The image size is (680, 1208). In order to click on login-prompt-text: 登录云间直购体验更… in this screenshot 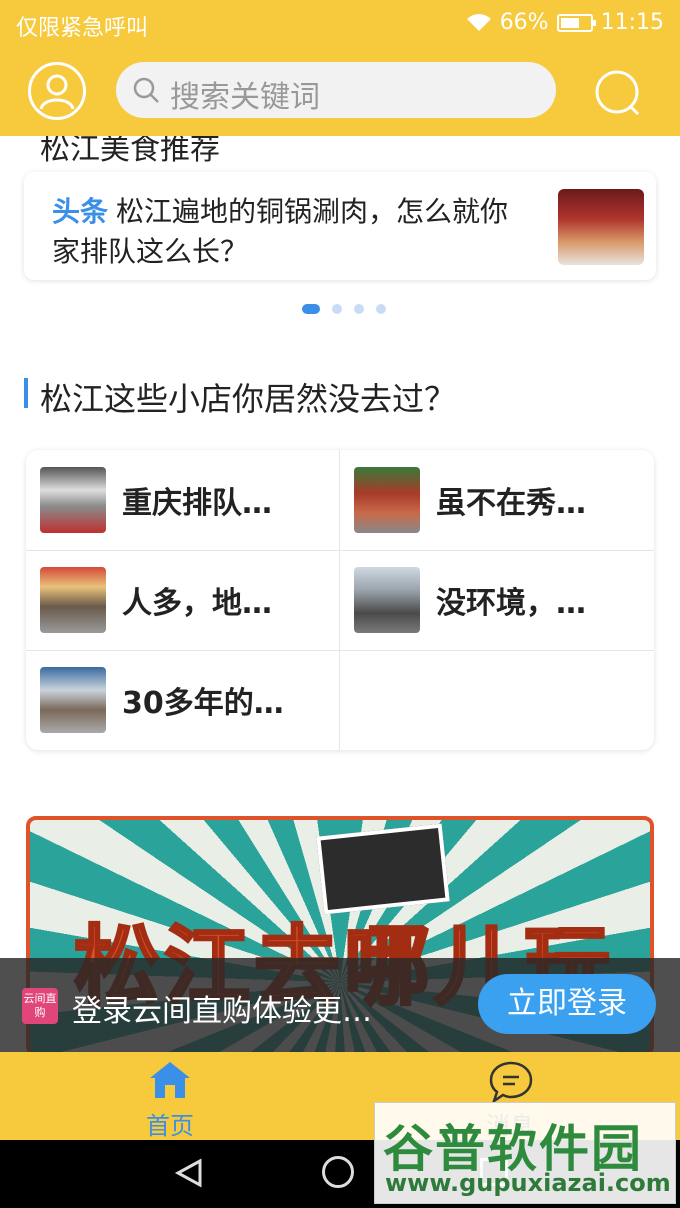, I will do `click(222, 1011)`.